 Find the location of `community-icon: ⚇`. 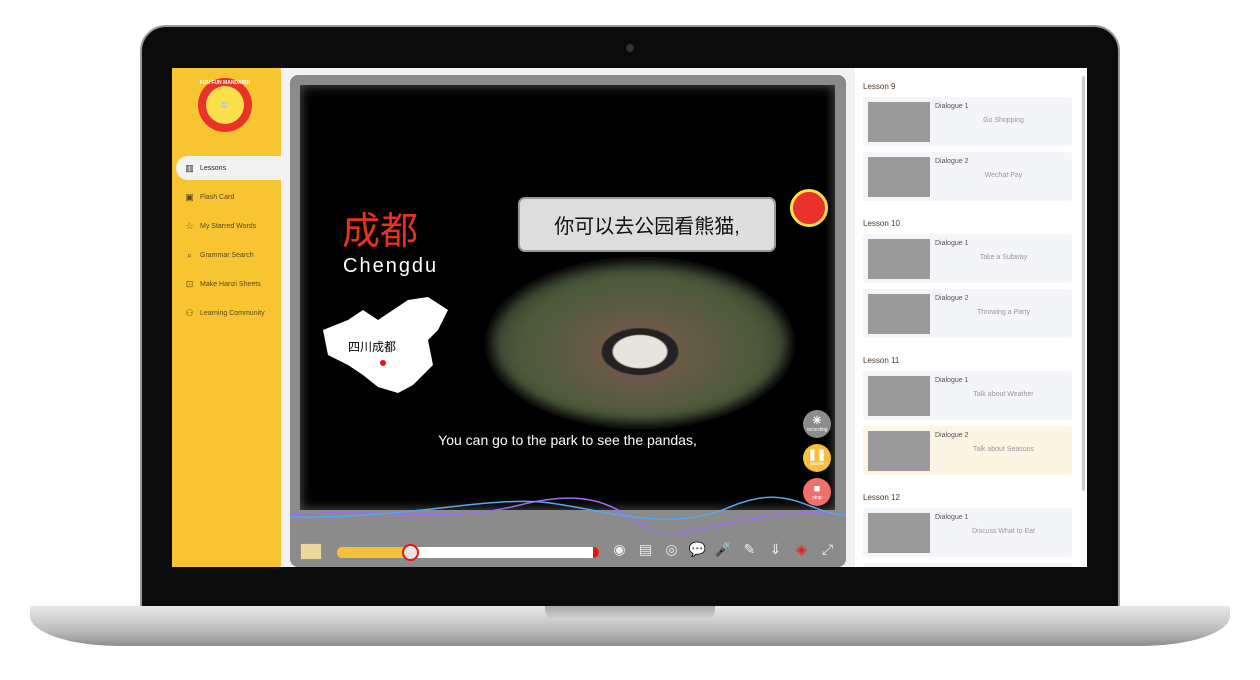

community-icon: ⚇ is located at coordinates (189, 312).